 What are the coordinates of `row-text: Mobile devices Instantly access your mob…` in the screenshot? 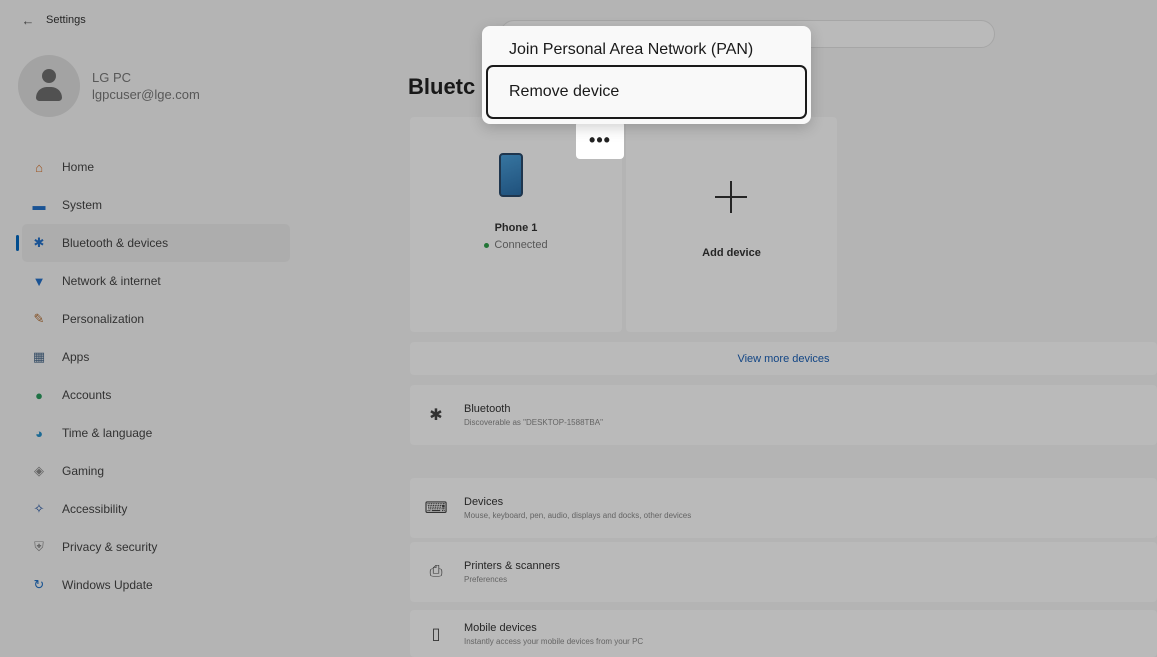 It's located at (553, 634).